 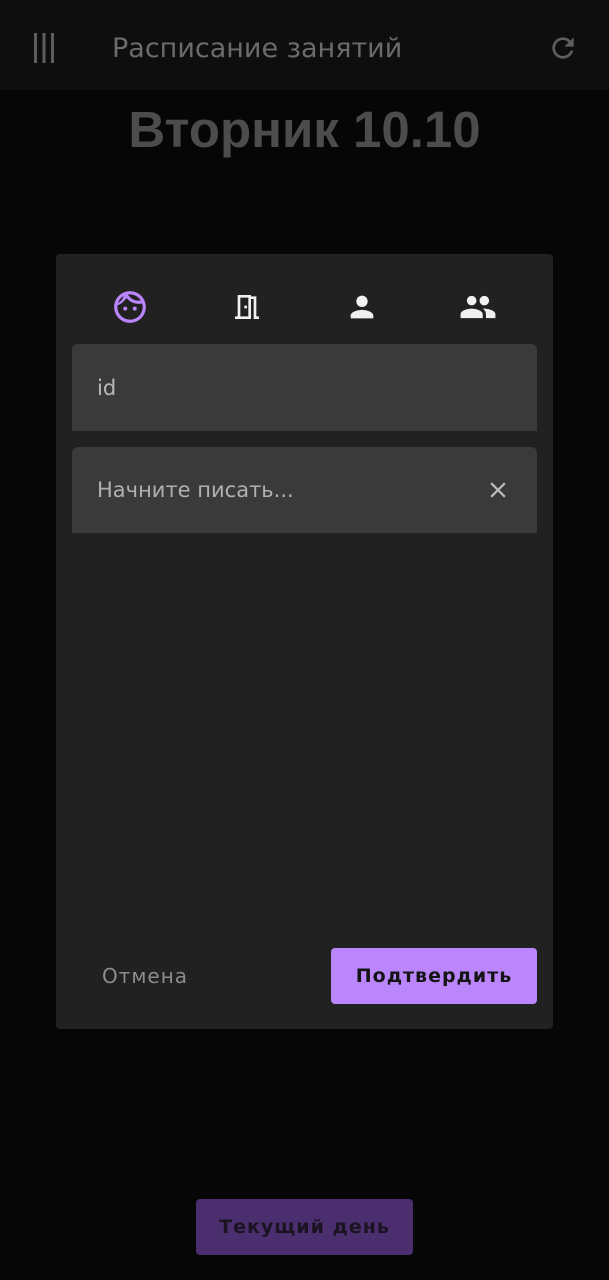 I want to click on face-icon, so click(x=130, y=307).